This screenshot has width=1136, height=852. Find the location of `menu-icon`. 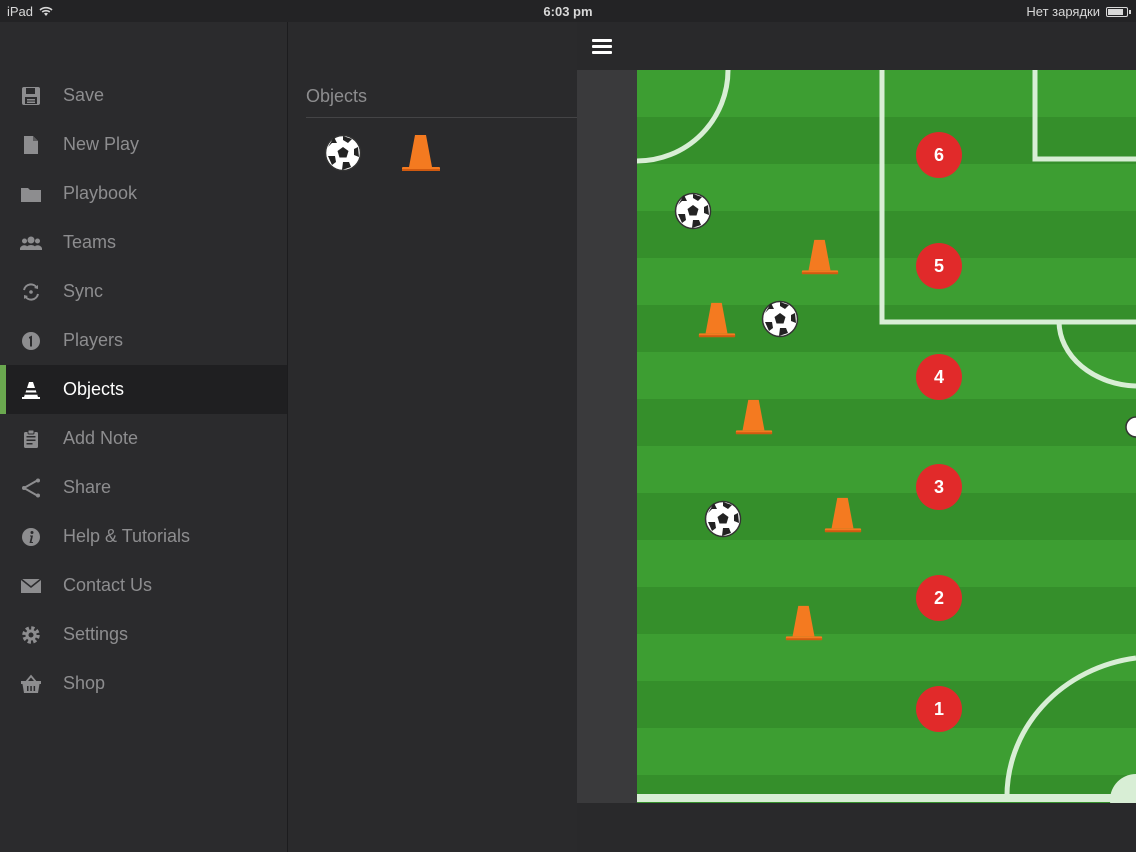

menu-icon is located at coordinates (602, 47).